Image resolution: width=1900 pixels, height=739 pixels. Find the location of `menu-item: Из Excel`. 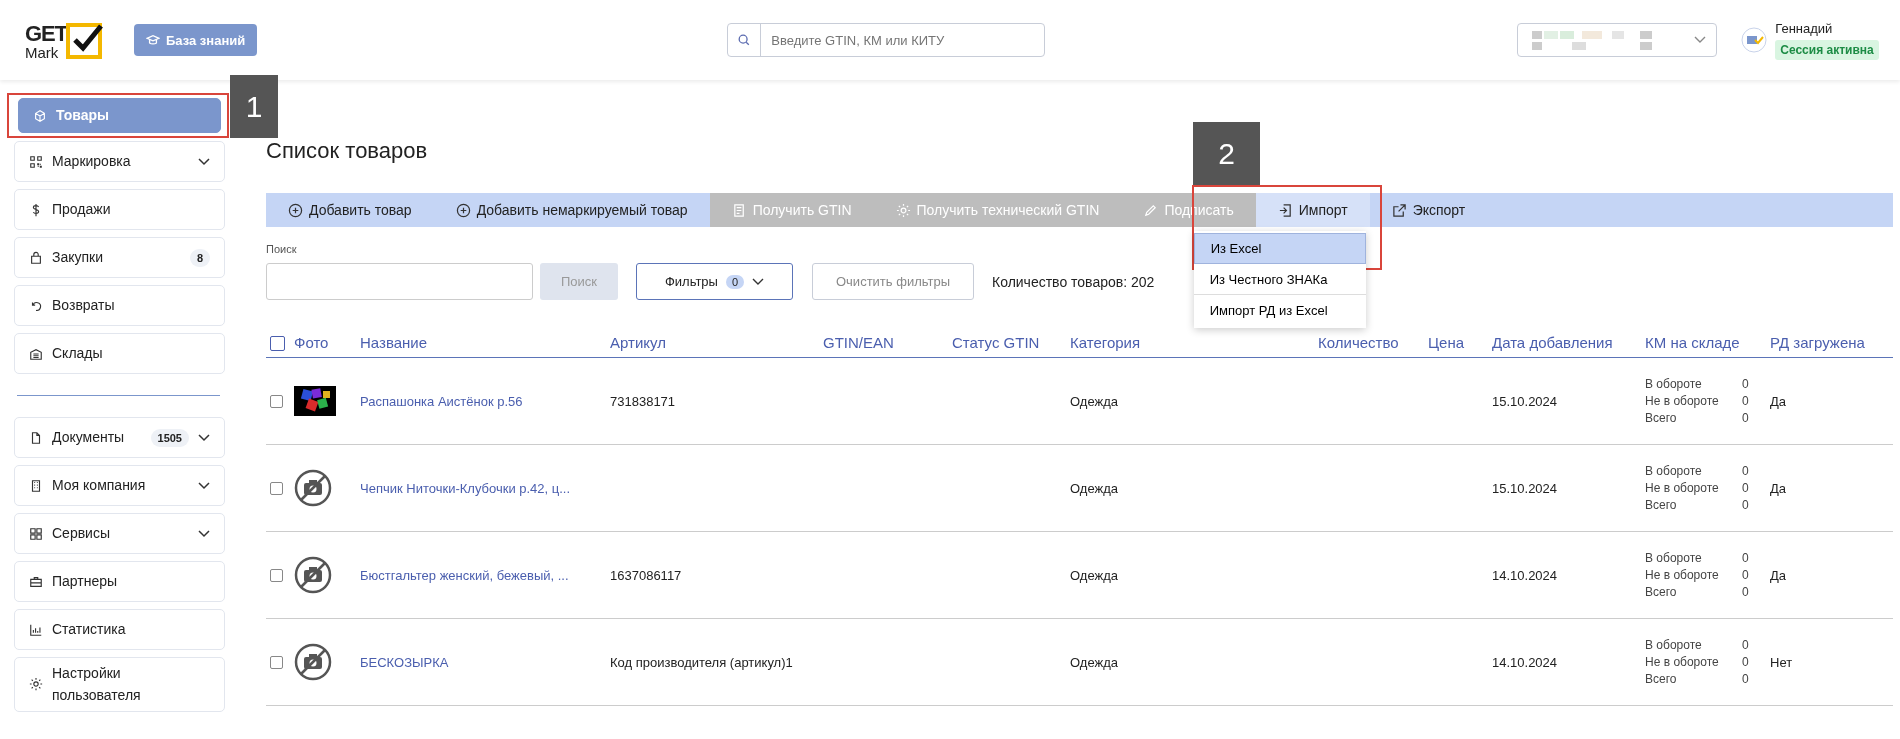

menu-item: Из Excel is located at coordinates (1279, 248).